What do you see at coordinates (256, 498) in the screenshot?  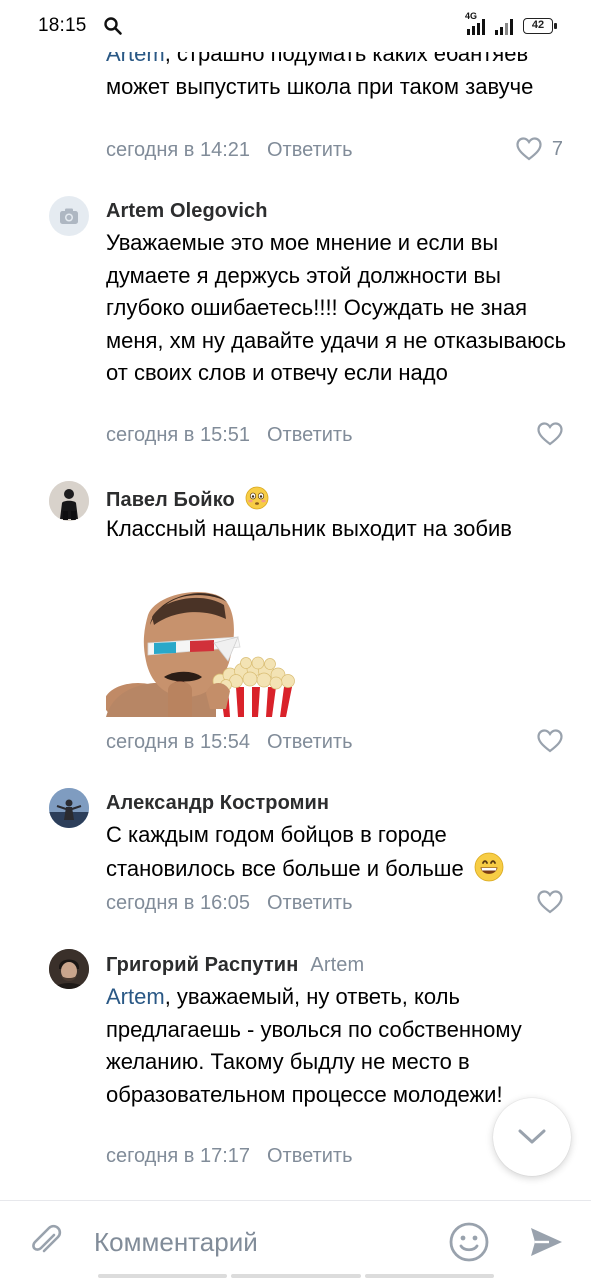 I see `flushed-face-emoji` at bounding box center [256, 498].